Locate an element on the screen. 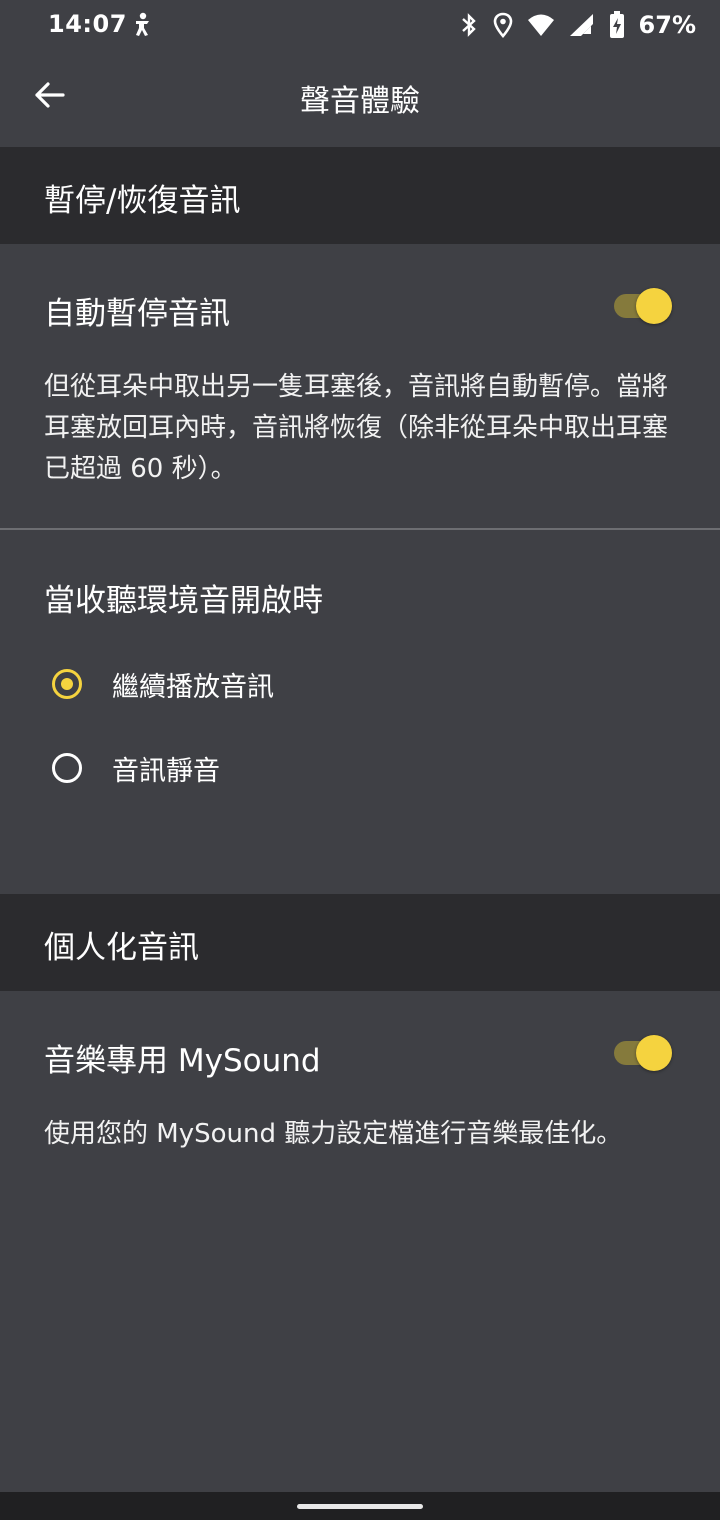  navigation-bar is located at coordinates (360, 1506).